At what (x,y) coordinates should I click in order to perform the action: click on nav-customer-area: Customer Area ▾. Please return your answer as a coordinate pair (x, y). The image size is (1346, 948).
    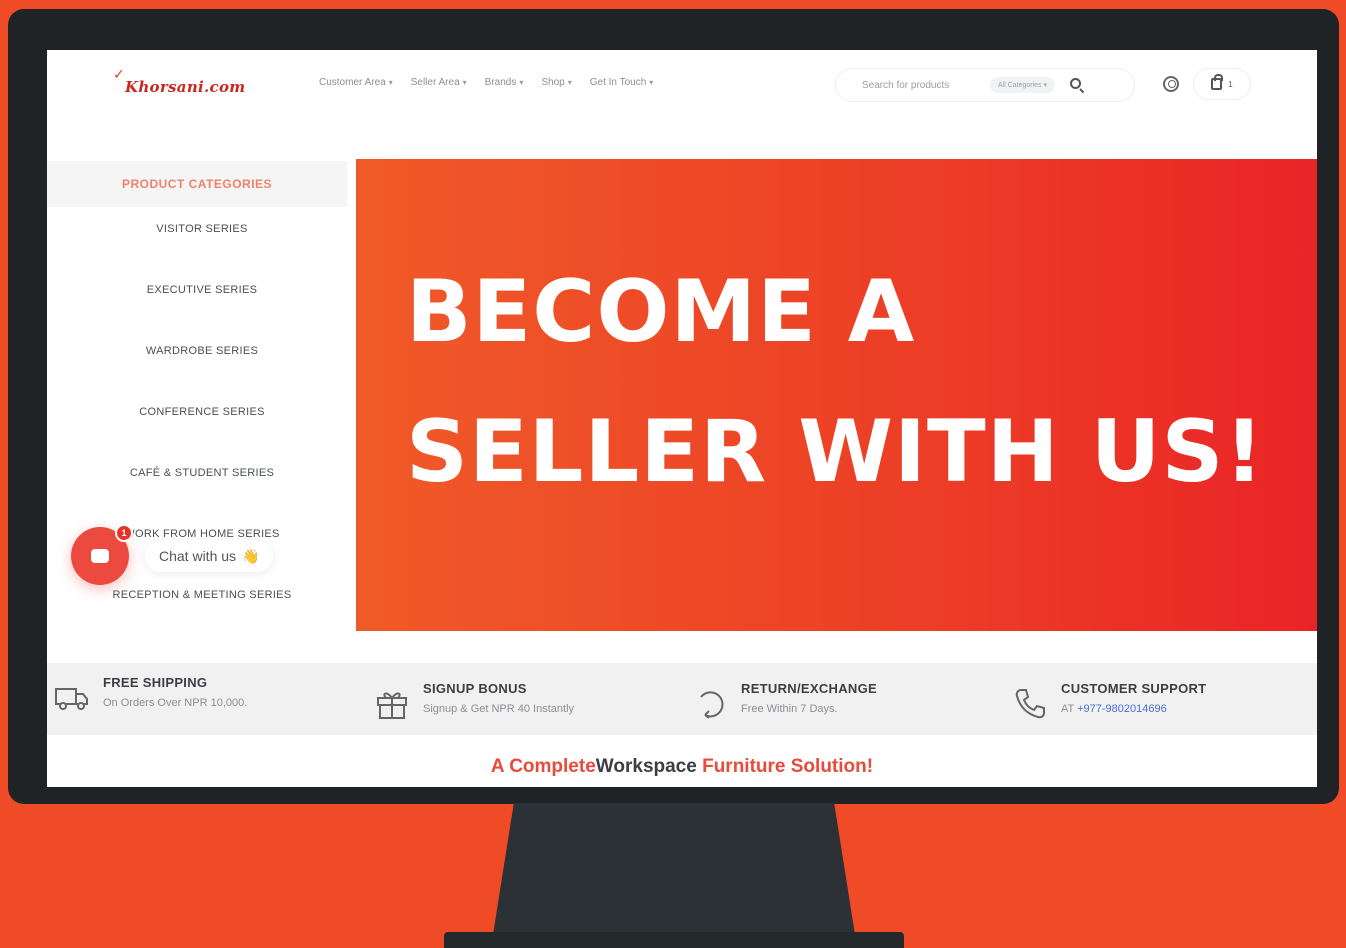
    Looking at the image, I should click on (356, 82).